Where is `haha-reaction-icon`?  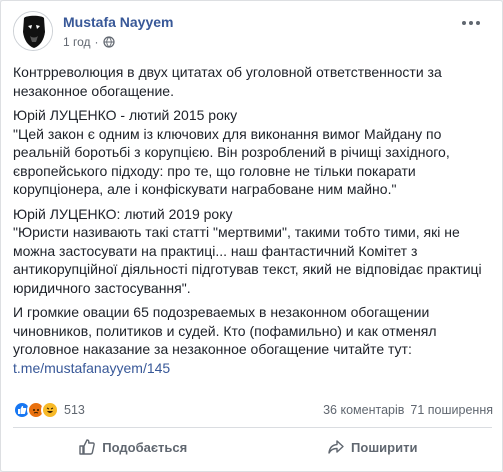 haha-reaction-icon is located at coordinates (50, 410).